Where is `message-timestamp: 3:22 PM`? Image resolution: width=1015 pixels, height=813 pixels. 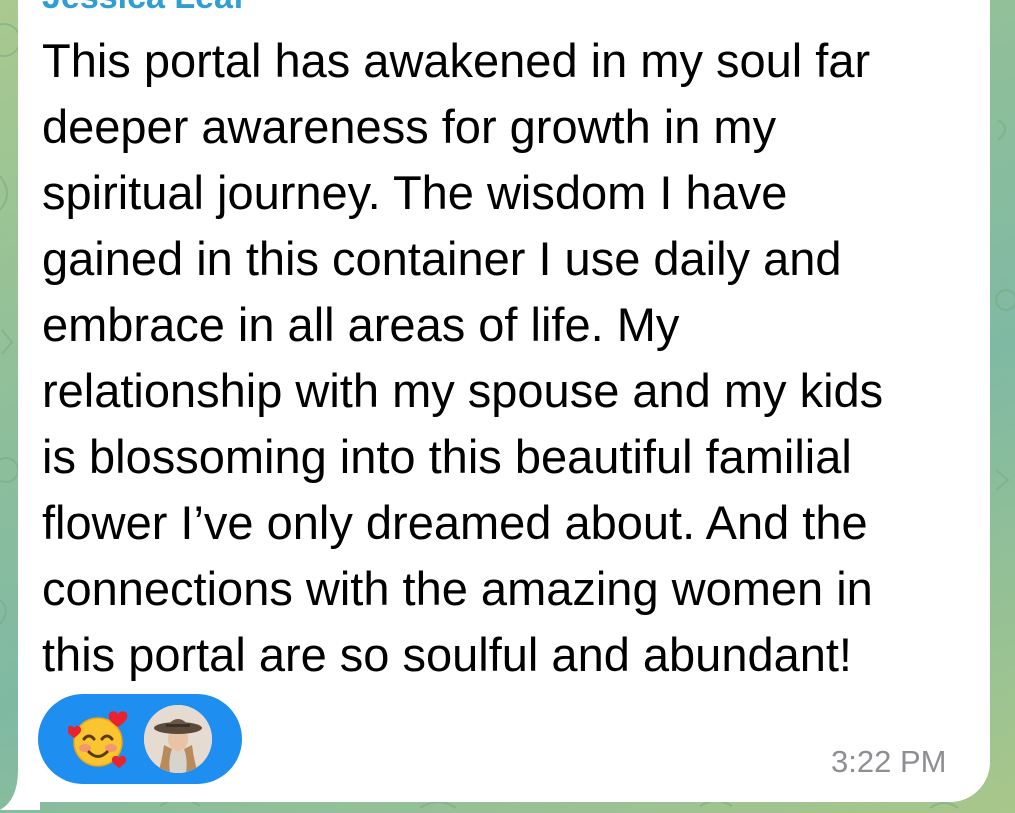 message-timestamp: 3:22 PM is located at coordinates (889, 761).